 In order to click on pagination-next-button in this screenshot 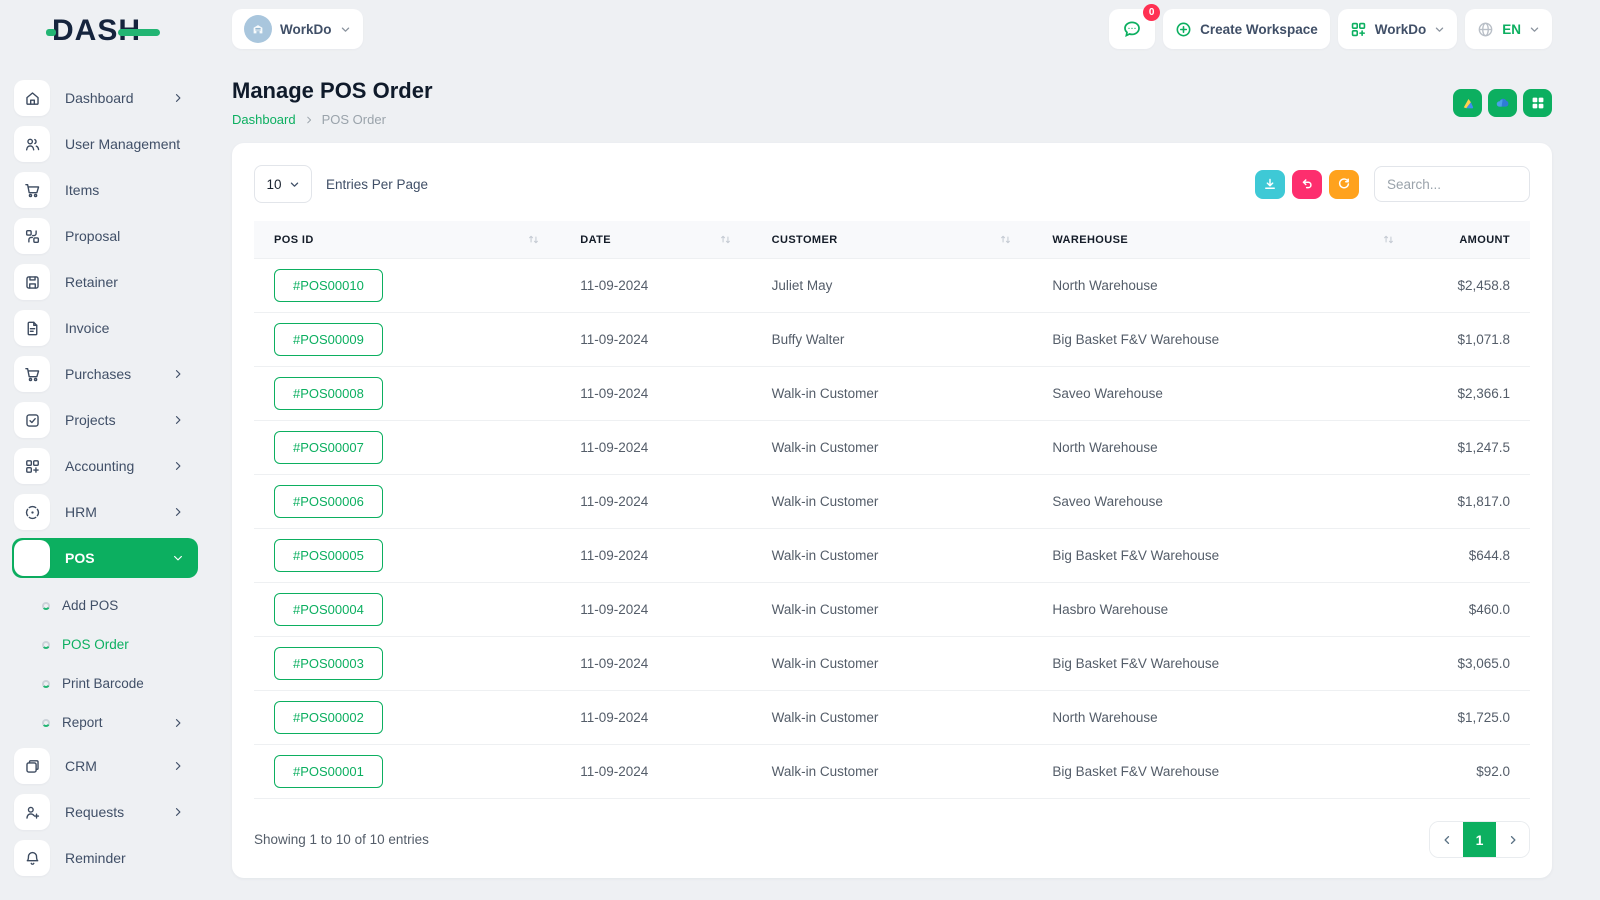, I will do `click(1512, 839)`.